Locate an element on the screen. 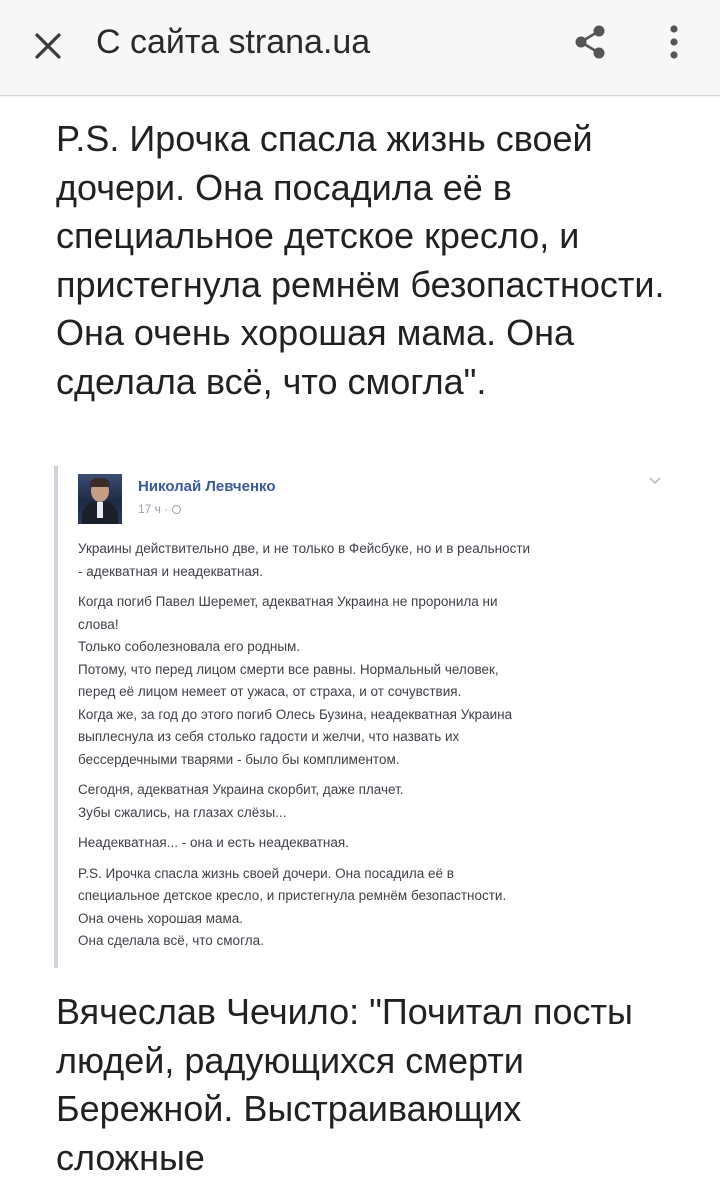 The image size is (720, 1183). post-line: слова! is located at coordinates (98, 624).